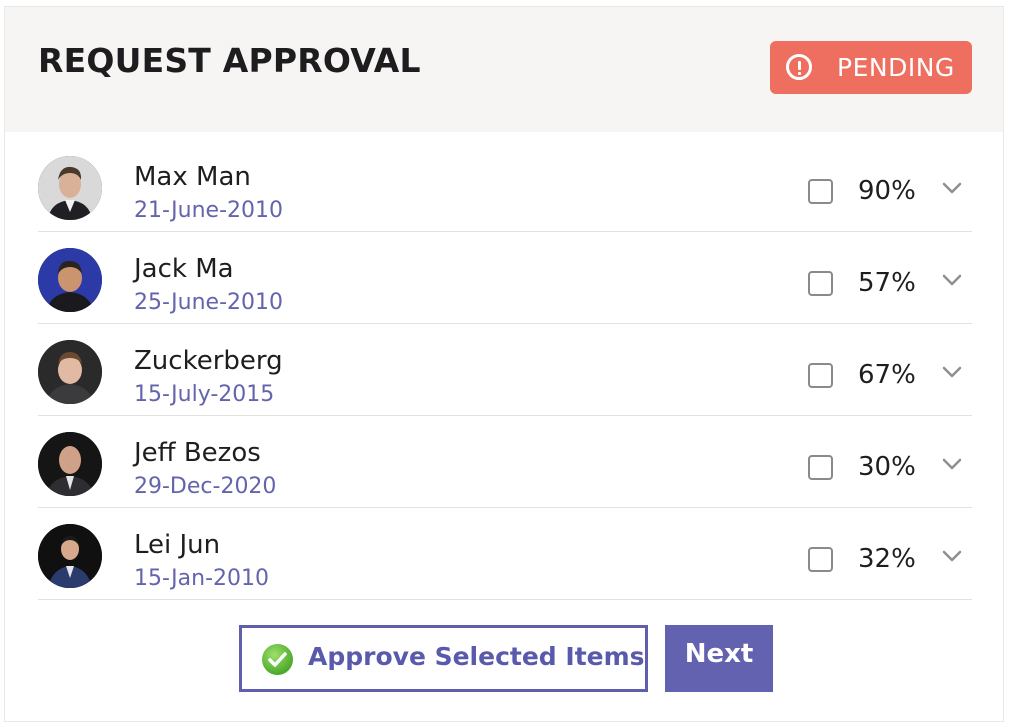 The image size is (1010, 722). I want to click on requester-name: Jeff Bezos, so click(197, 453).